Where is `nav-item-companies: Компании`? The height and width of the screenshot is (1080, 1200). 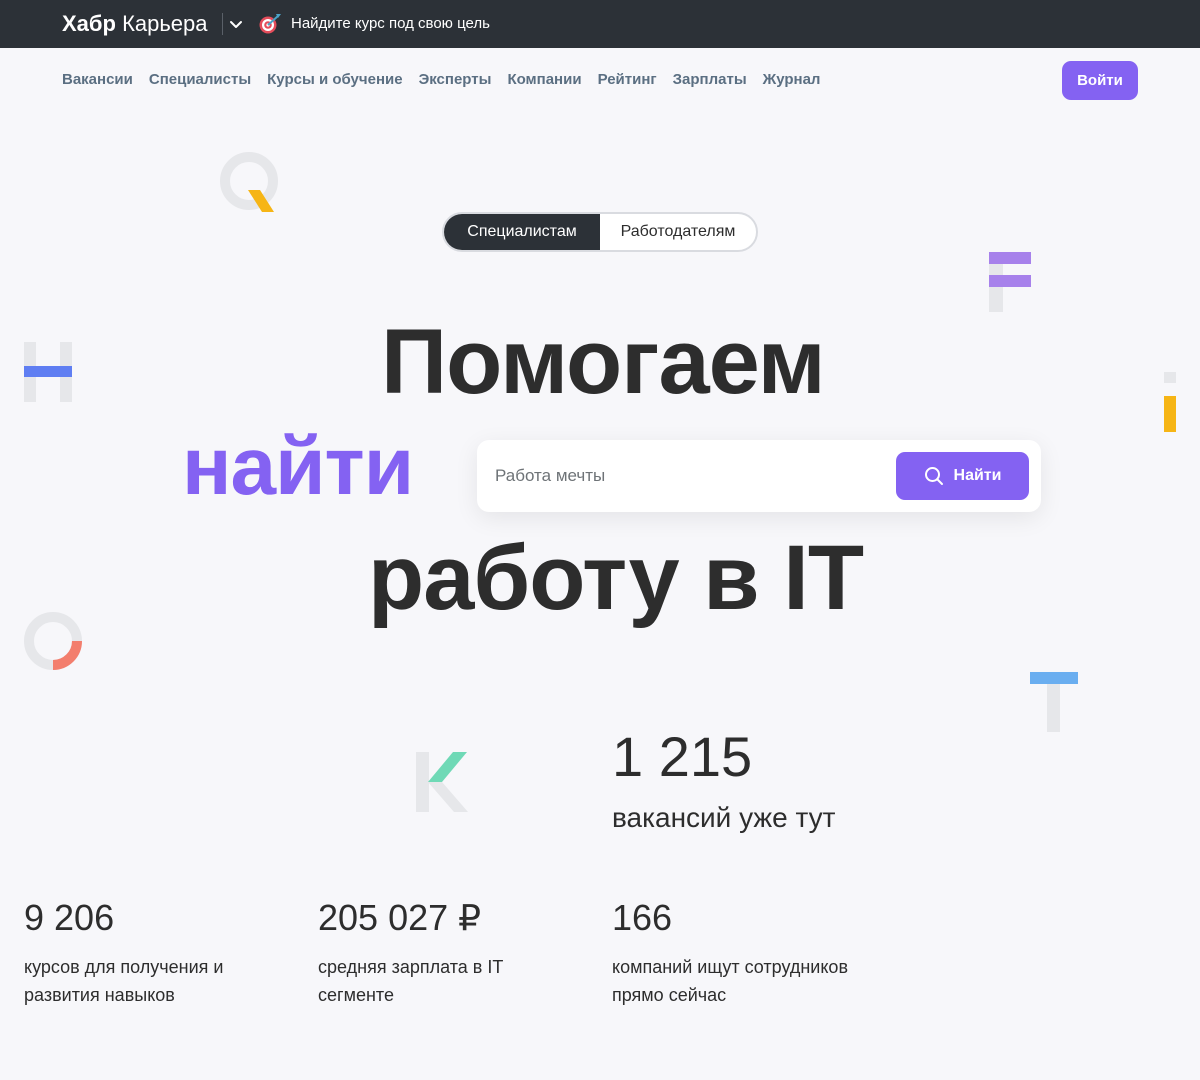 nav-item-companies: Компании is located at coordinates (544, 79).